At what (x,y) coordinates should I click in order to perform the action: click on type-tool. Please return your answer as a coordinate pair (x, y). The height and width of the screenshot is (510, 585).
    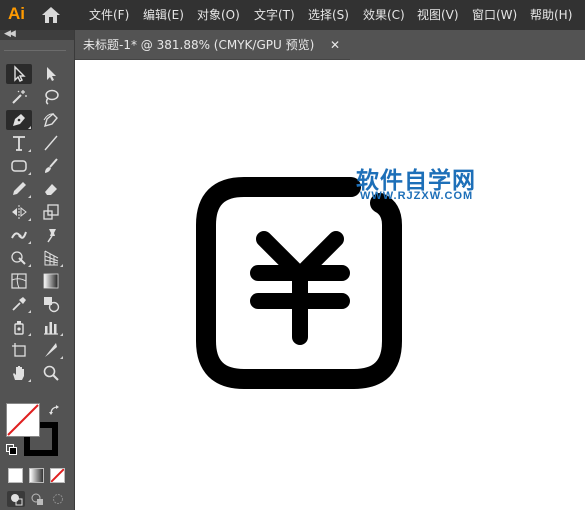
    Looking at the image, I should click on (19, 143).